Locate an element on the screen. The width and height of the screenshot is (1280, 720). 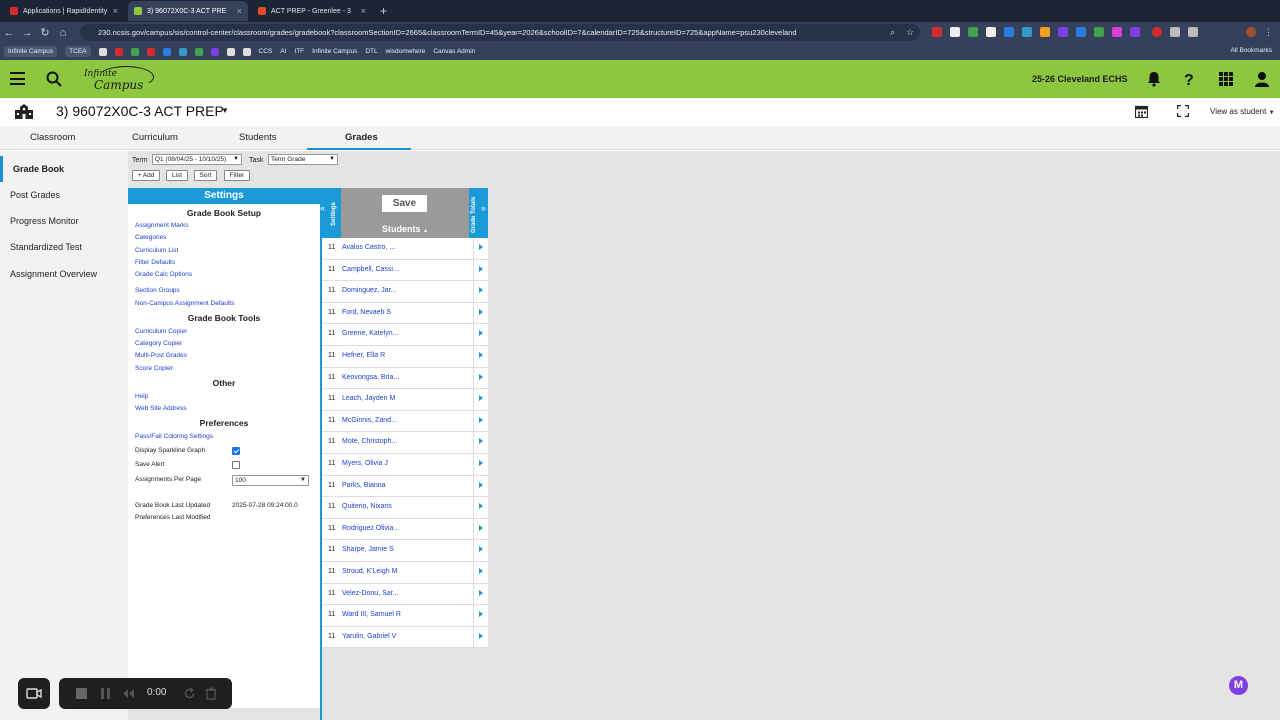
help-link: Help is located at coordinates (141, 396).